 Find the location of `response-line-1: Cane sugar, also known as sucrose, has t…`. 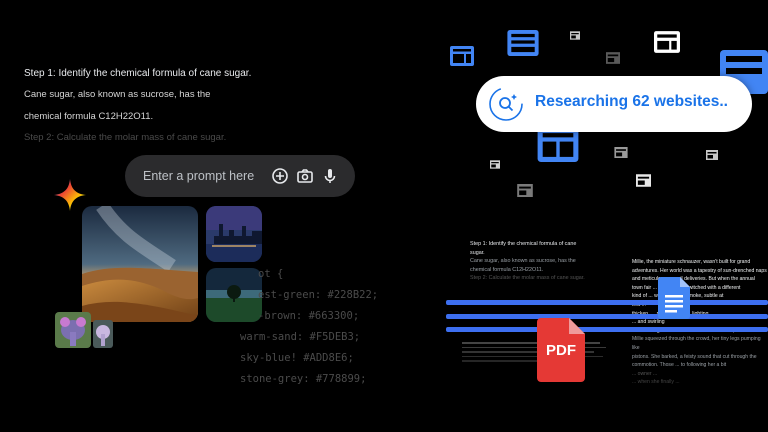

response-line-1: Cane sugar, also known as sucrose, has t… is located at coordinates (117, 94).